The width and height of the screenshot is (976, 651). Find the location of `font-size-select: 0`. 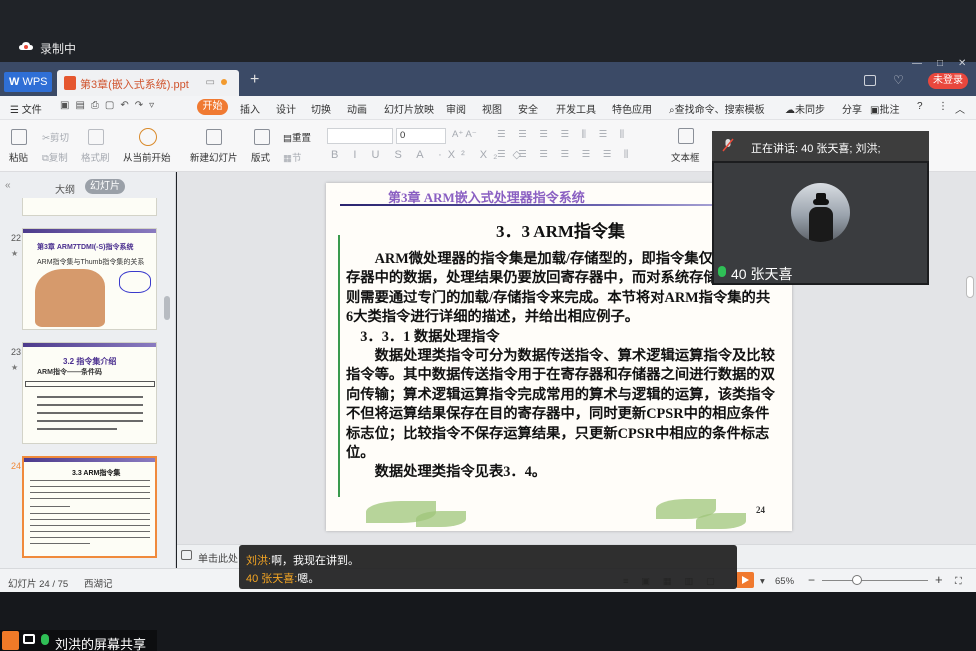

font-size-select: 0 is located at coordinates (421, 136).